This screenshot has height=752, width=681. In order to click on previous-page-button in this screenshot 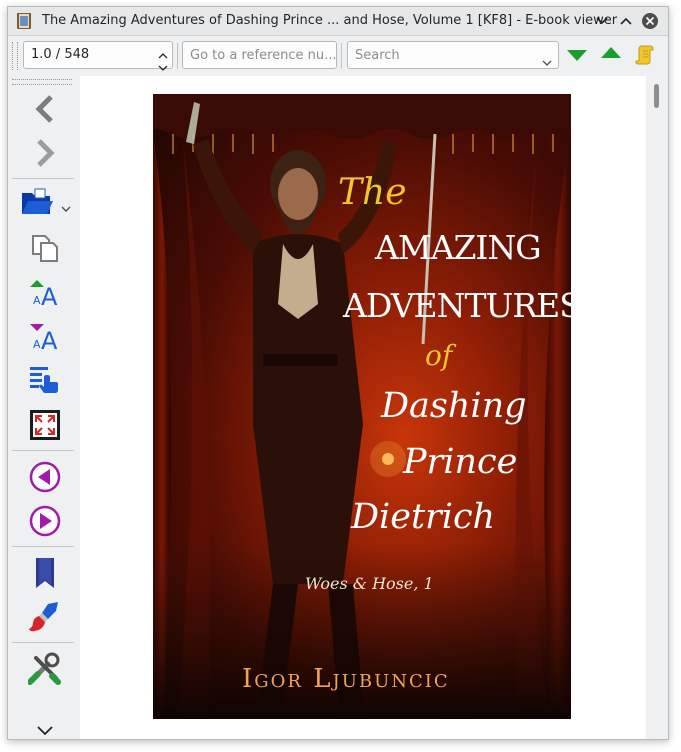, I will do `click(45, 477)`.